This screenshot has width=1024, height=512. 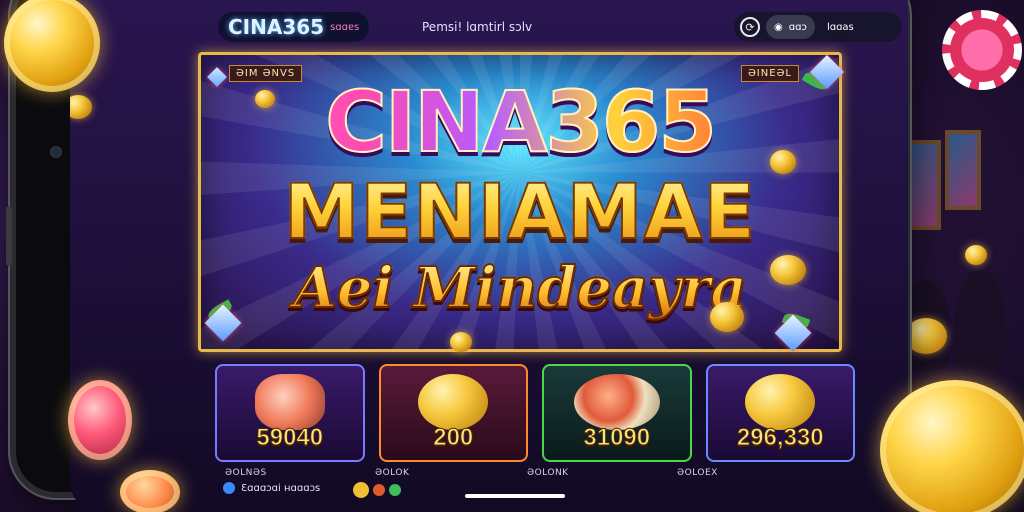 I want to click on refresh-icon: ⟳, so click(x=750, y=27).